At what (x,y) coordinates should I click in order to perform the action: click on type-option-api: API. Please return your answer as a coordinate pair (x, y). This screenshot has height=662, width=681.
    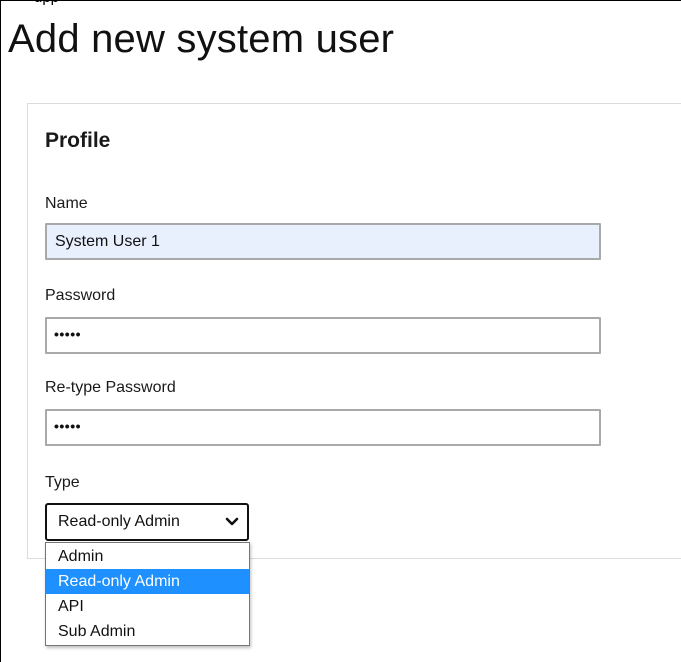
    Looking at the image, I should click on (147, 606).